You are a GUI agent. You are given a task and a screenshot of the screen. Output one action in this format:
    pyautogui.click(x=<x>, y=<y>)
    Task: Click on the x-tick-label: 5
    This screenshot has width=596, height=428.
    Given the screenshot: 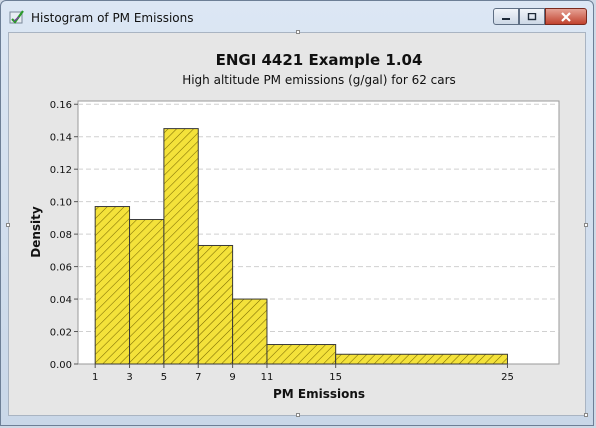 What is the action you would take?
    pyautogui.click(x=164, y=377)
    